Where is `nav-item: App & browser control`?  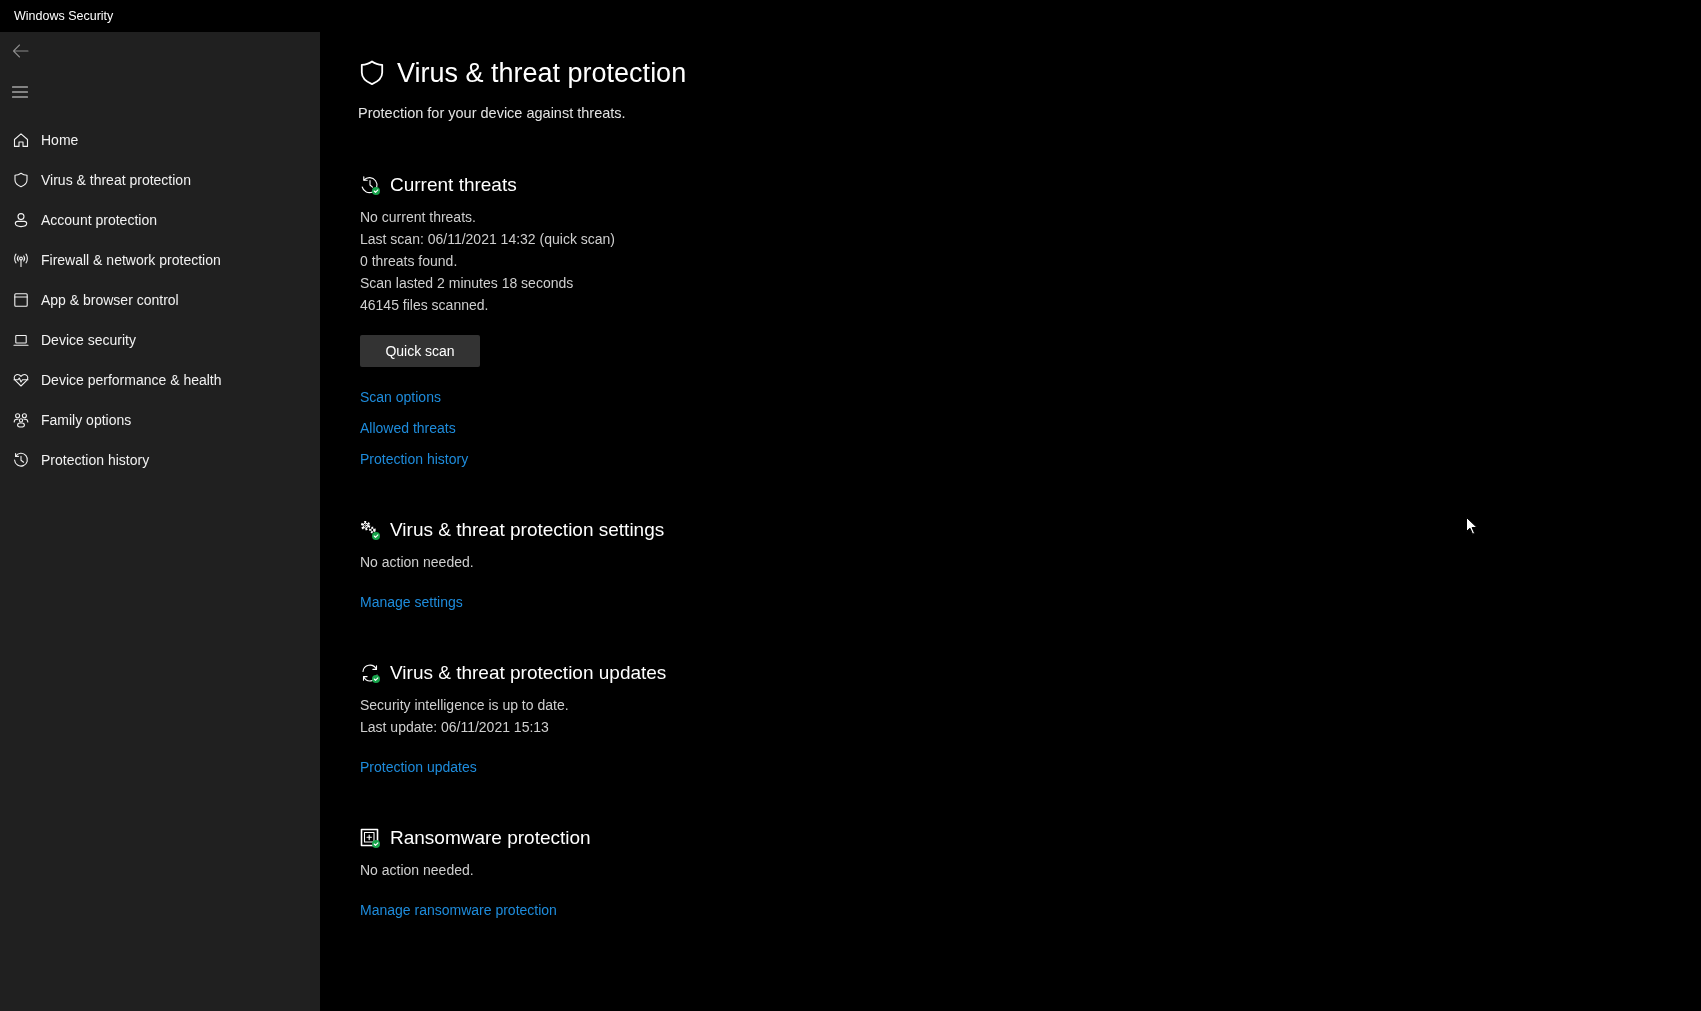 nav-item: App & browser control is located at coordinates (89, 300).